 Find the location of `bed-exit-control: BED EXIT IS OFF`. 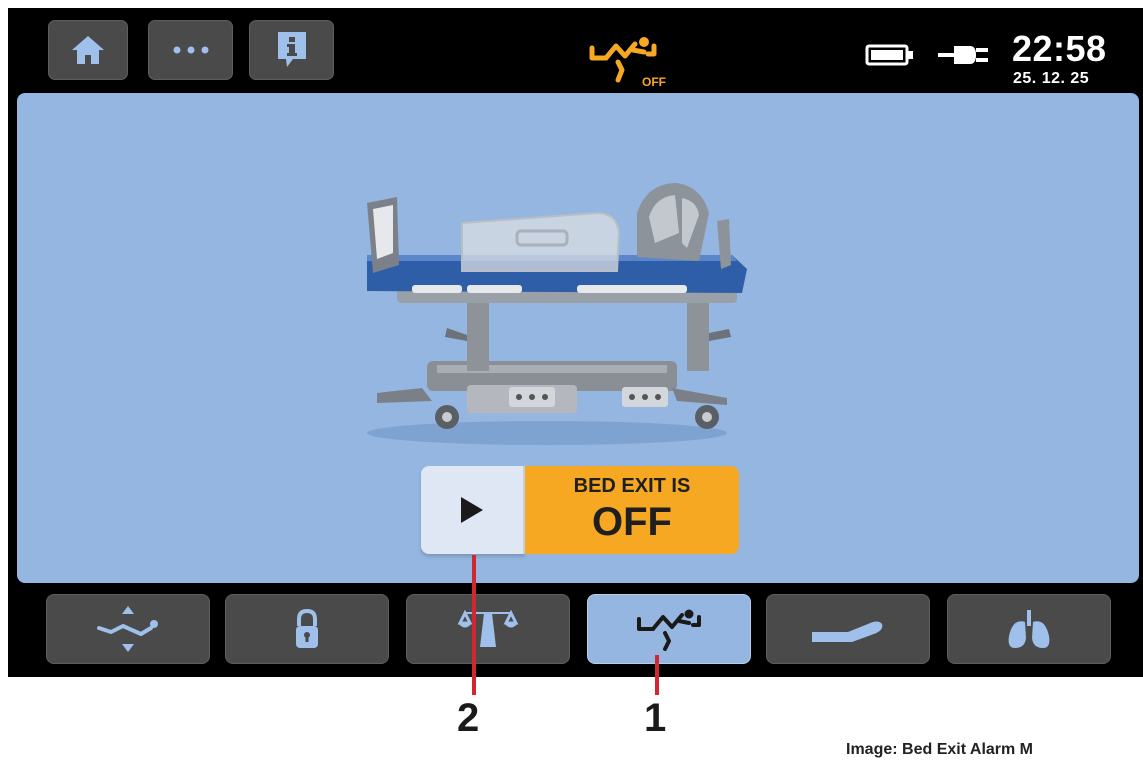

bed-exit-control: BED EXIT IS OFF is located at coordinates (580, 510).